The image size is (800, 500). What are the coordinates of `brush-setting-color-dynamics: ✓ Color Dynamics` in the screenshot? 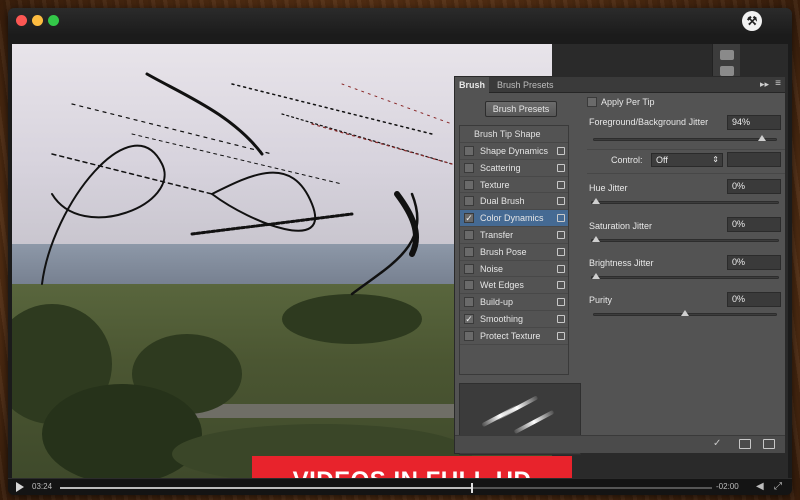 It's located at (514, 218).